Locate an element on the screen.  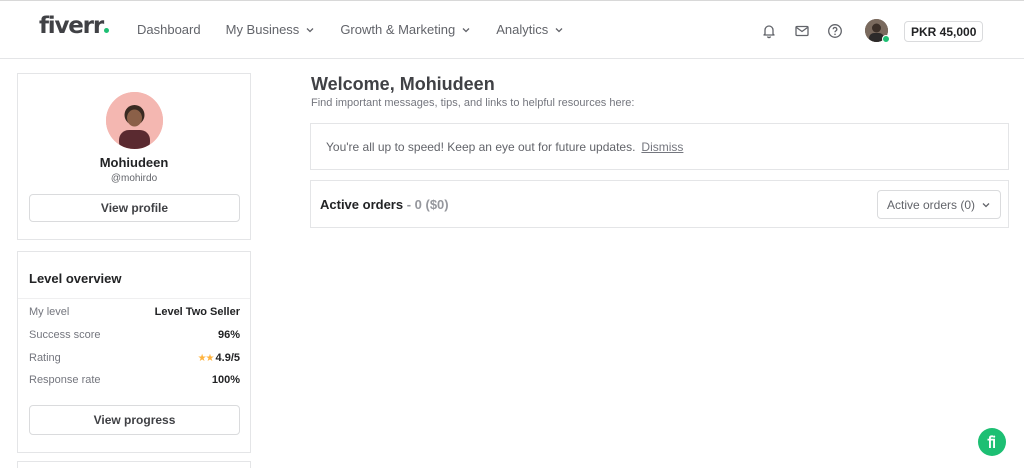
profile-name: Mohiudeen is located at coordinates (134, 162).